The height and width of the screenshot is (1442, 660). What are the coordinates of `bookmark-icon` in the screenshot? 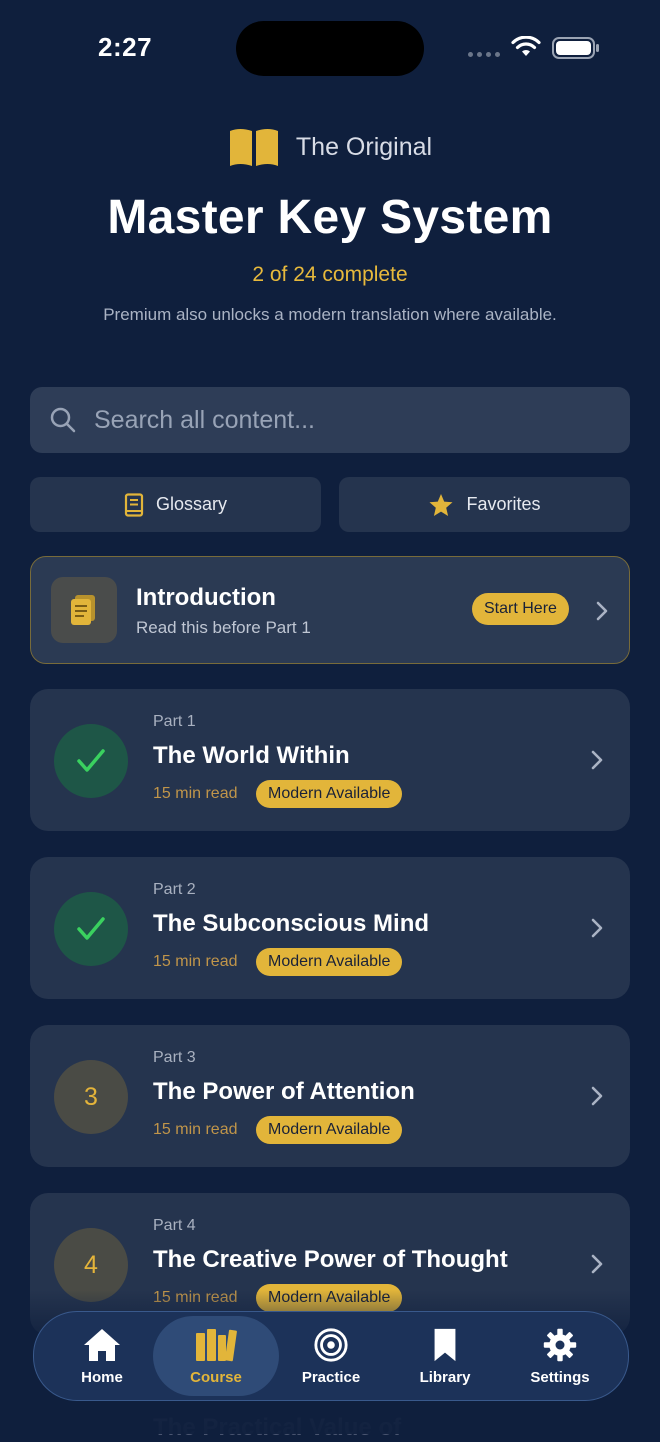 It's located at (445, 1344).